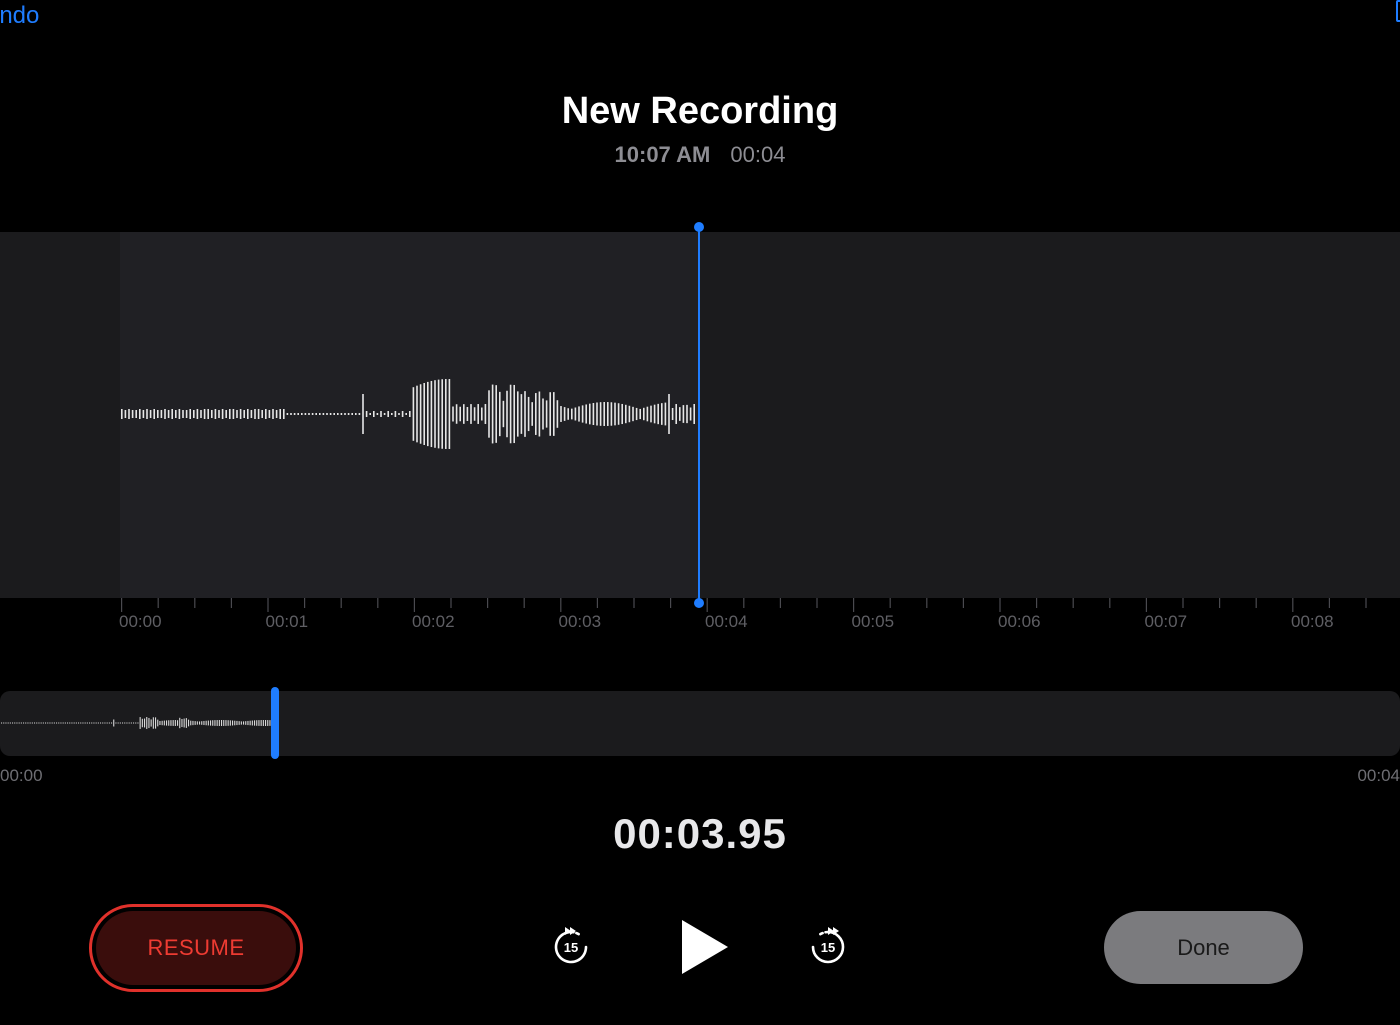 This screenshot has height=1025, width=1400. I want to click on skip-forward-15-icon: 15, so click(828, 947).